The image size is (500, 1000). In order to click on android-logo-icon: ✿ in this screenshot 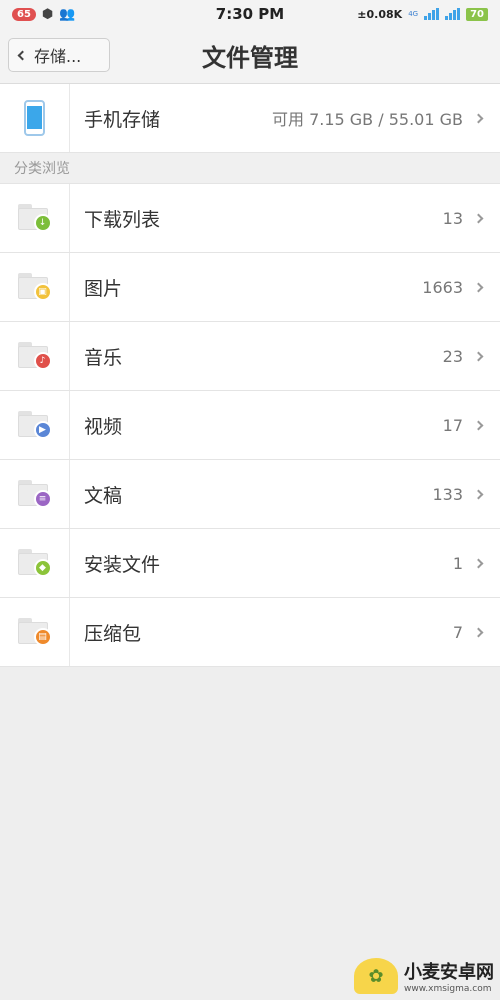, I will do `click(376, 976)`.